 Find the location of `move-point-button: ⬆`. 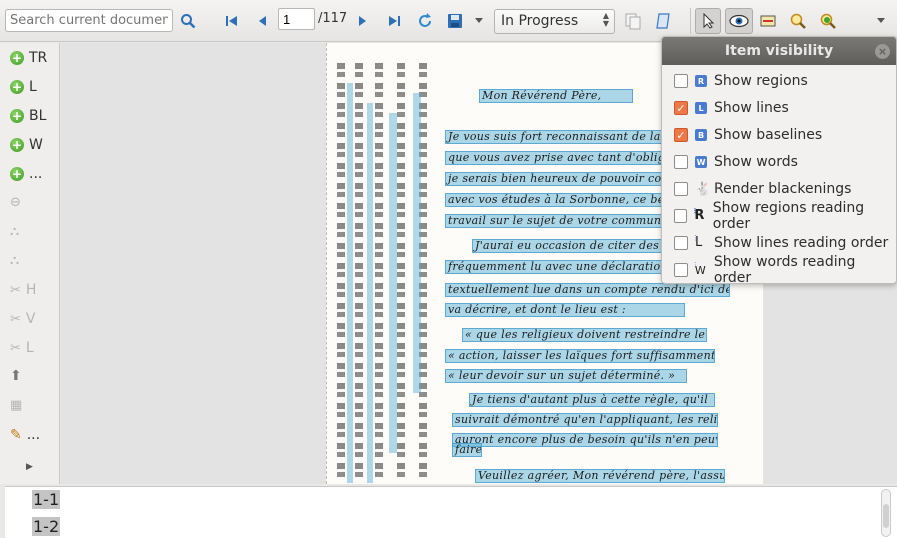

move-point-button: ⬆ is located at coordinates (16, 376).